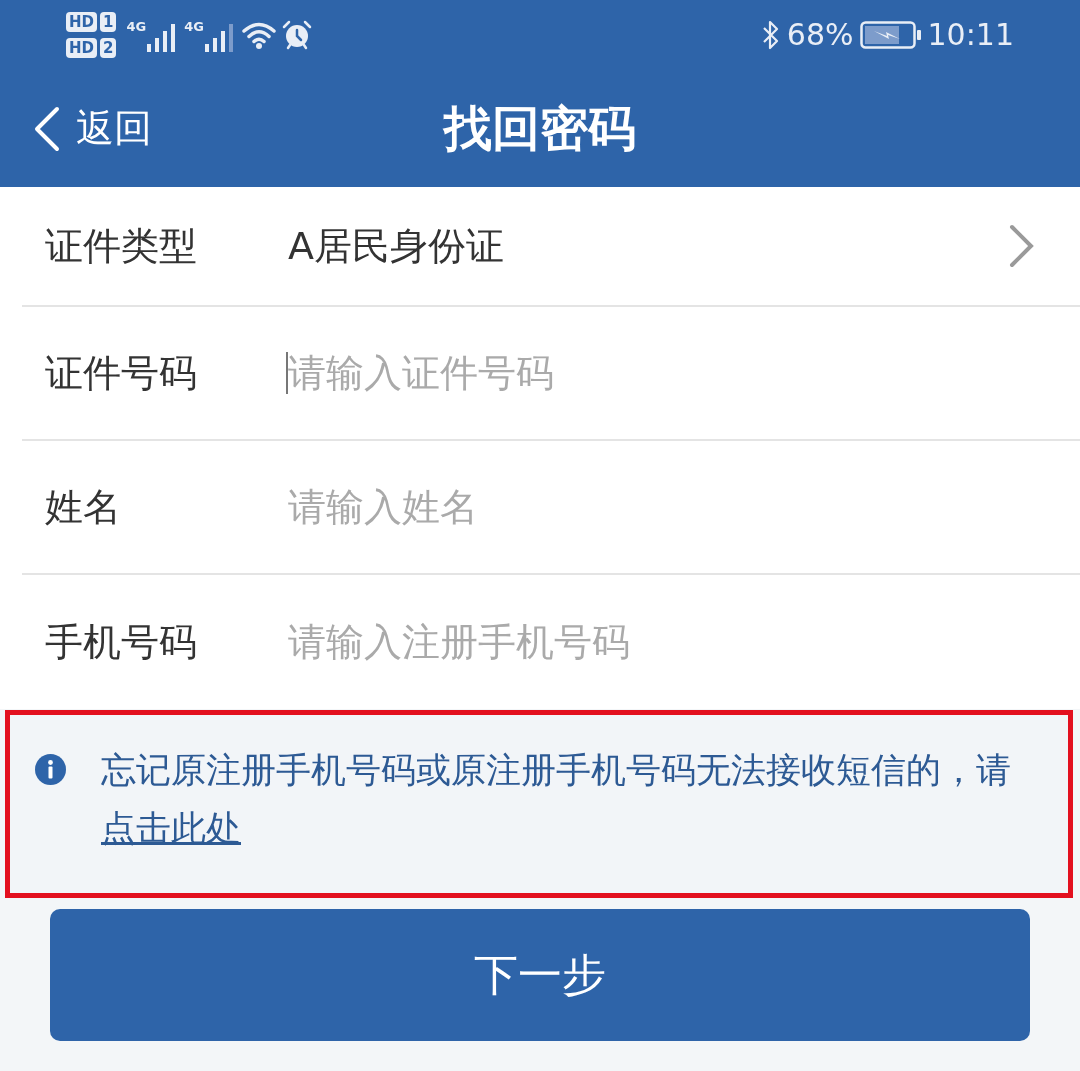 Image resolution: width=1080 pixels, height=1071 pixels. I want to click on sim-slot-badge: 2, so click(108, 48).